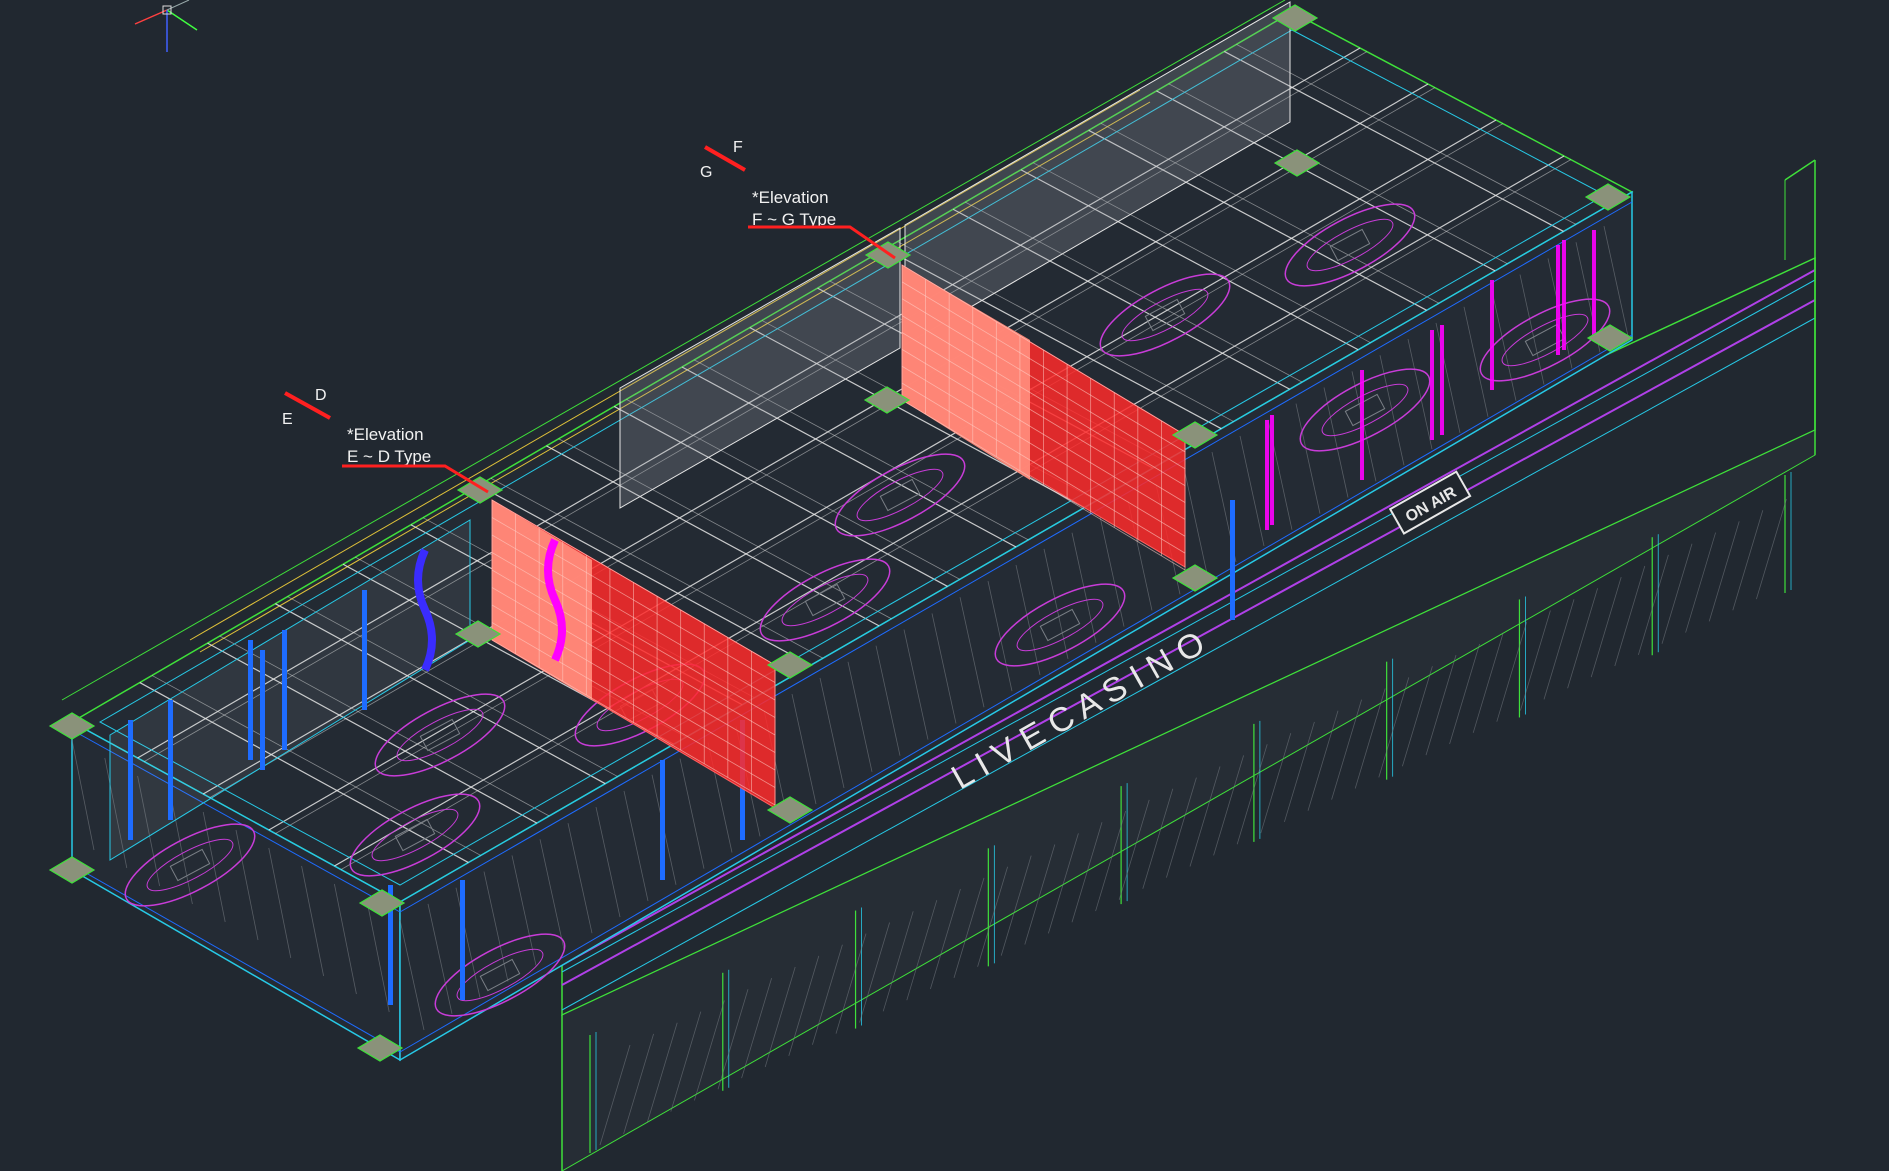  Describe the element at coordinates (306, 407) in the screenshot. I see `section-marker-ed: D E` at that location.